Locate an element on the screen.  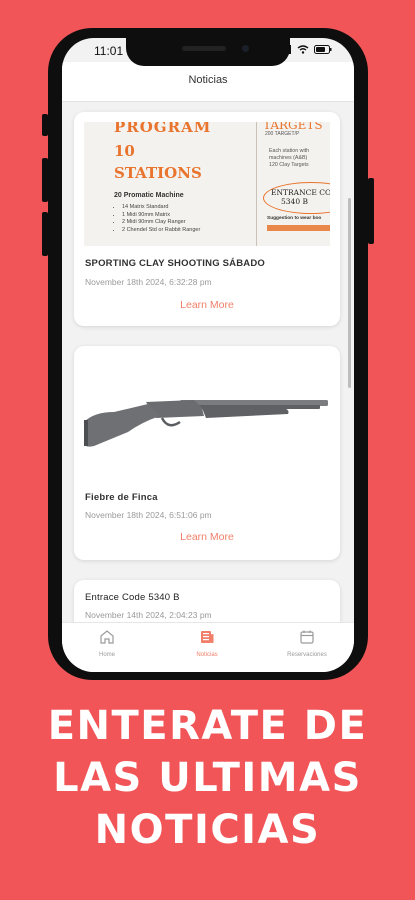
flyer-right-item: Each station with is located at coordinates (289, 151).